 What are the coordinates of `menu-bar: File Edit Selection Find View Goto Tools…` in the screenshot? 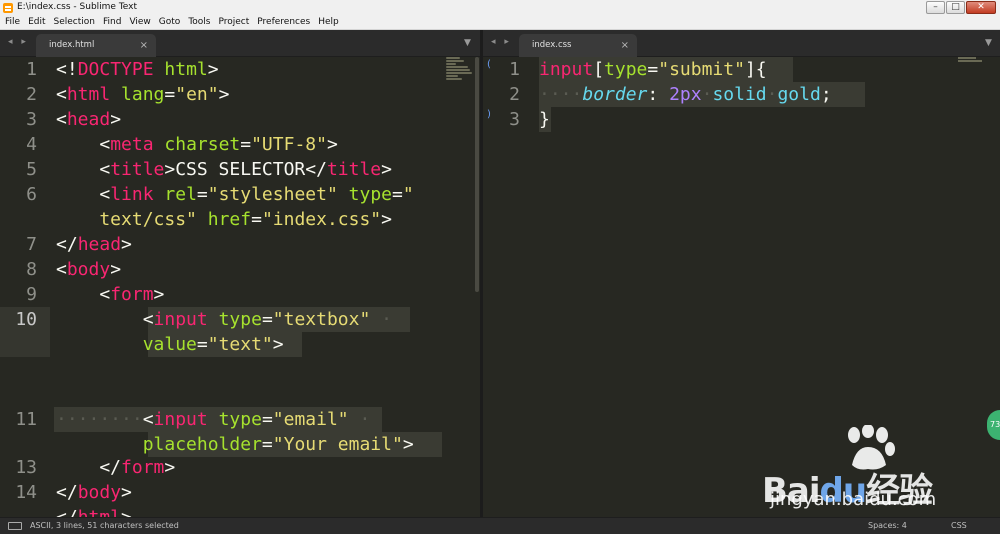 It's located at (500, 22).